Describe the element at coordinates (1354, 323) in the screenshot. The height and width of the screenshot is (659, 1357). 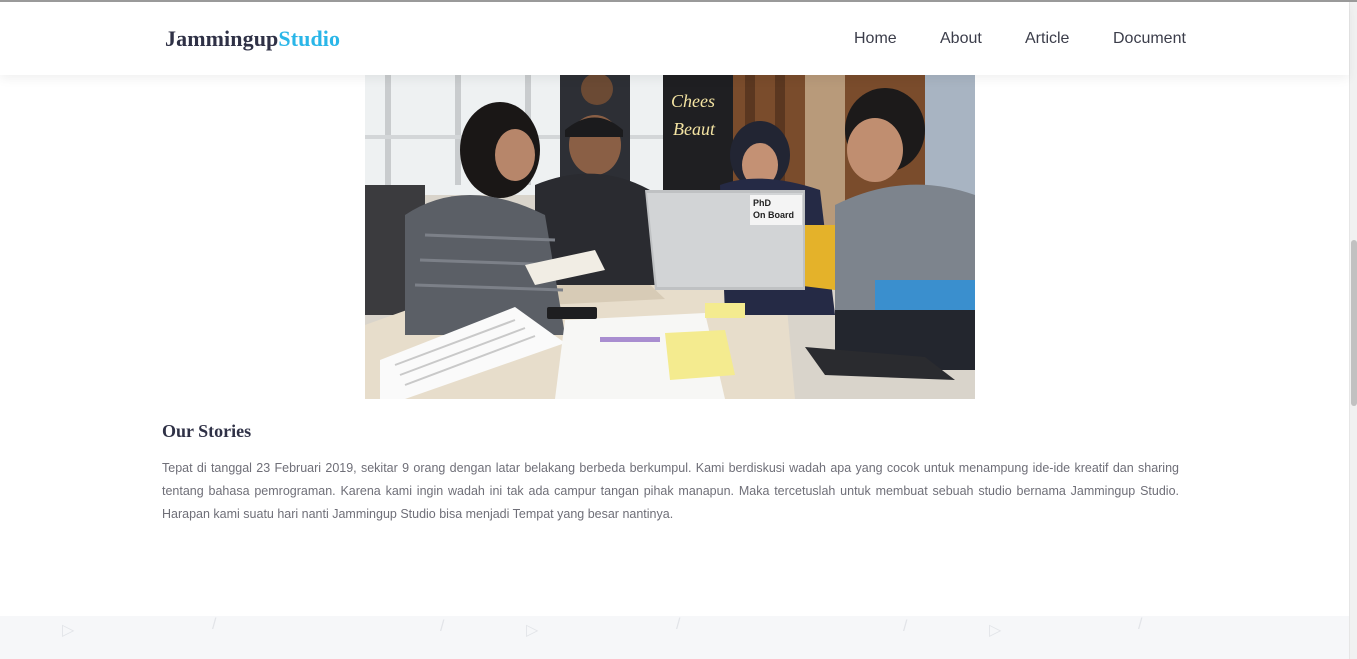
I see `scrollbar-thumb` at that location.